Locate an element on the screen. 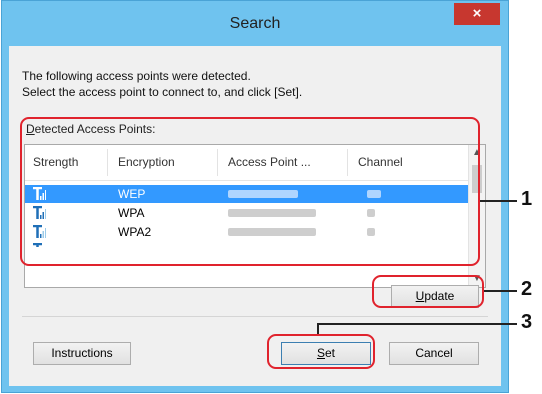 The image size is (542, 394). callout-number-3: 3 is located at coordinates (527, 322).